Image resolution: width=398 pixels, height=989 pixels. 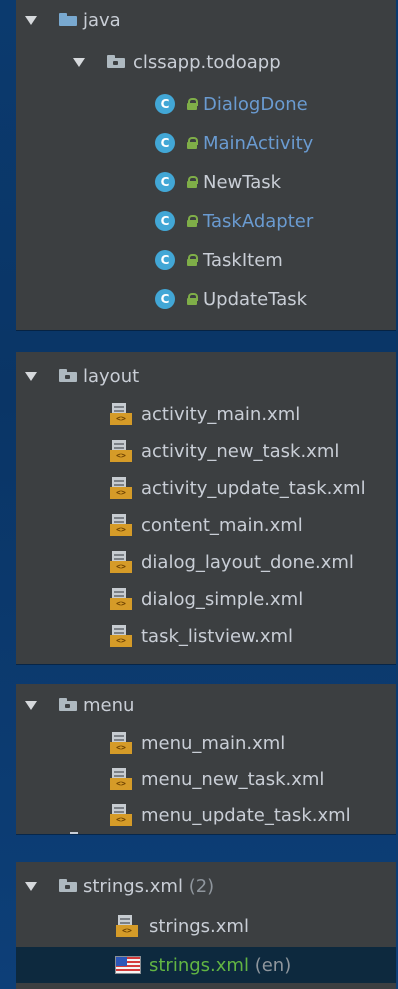 What do you see at coordinates (102, 20) in the screenshot?
I see `tree-node-label: java` at bounding box center [102, 20].